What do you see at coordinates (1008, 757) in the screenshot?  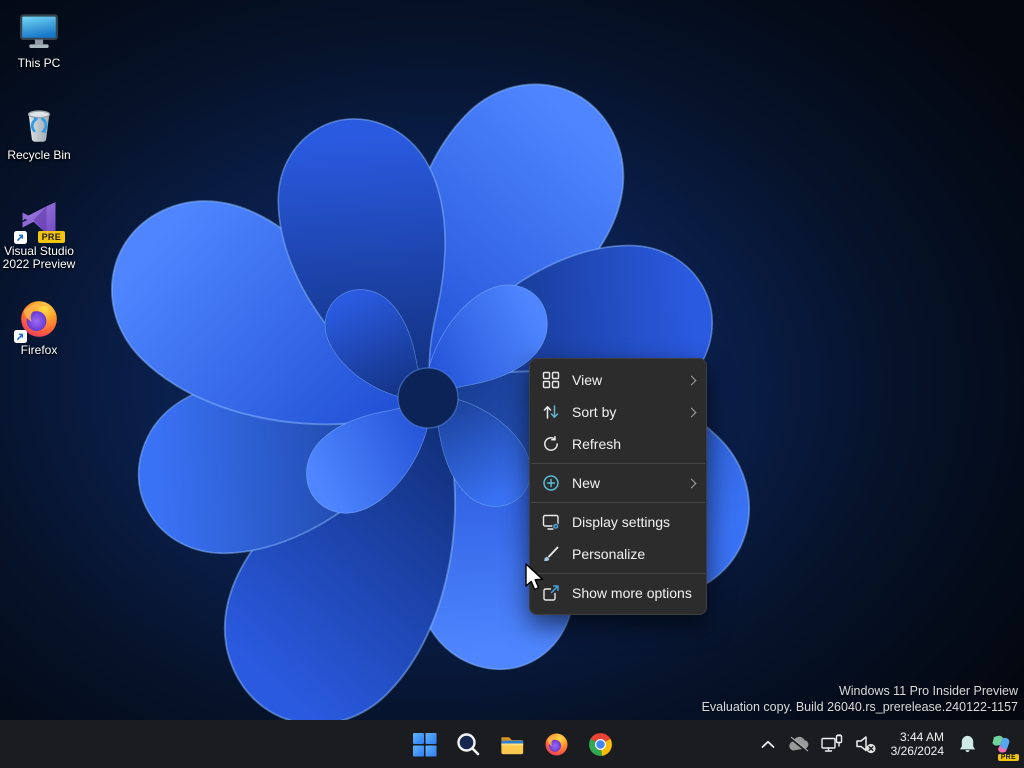 I see `copilot-pre-badge: PRE` at bounding box center [1008, 757].